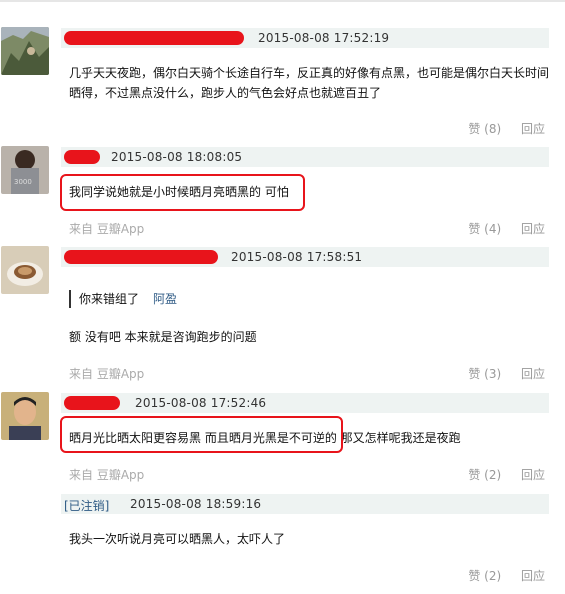  I want to click on comment-text-line: 几乎天天夜跑，偶尔白天骑个长途自行车，反正真的好像有点黑，也可能是偶尔白天长时间, so click(309, 73).